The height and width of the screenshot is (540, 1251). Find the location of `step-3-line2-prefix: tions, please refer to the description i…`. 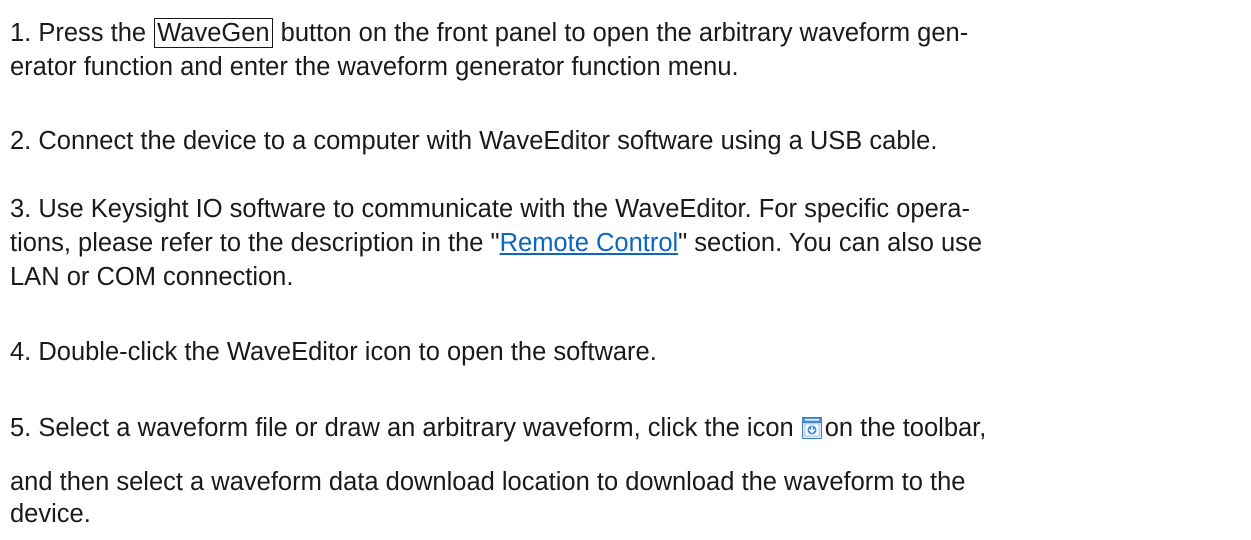

step-3-line2-prefix: tions, please refer to the description i… is located at coordinates (255, 243).